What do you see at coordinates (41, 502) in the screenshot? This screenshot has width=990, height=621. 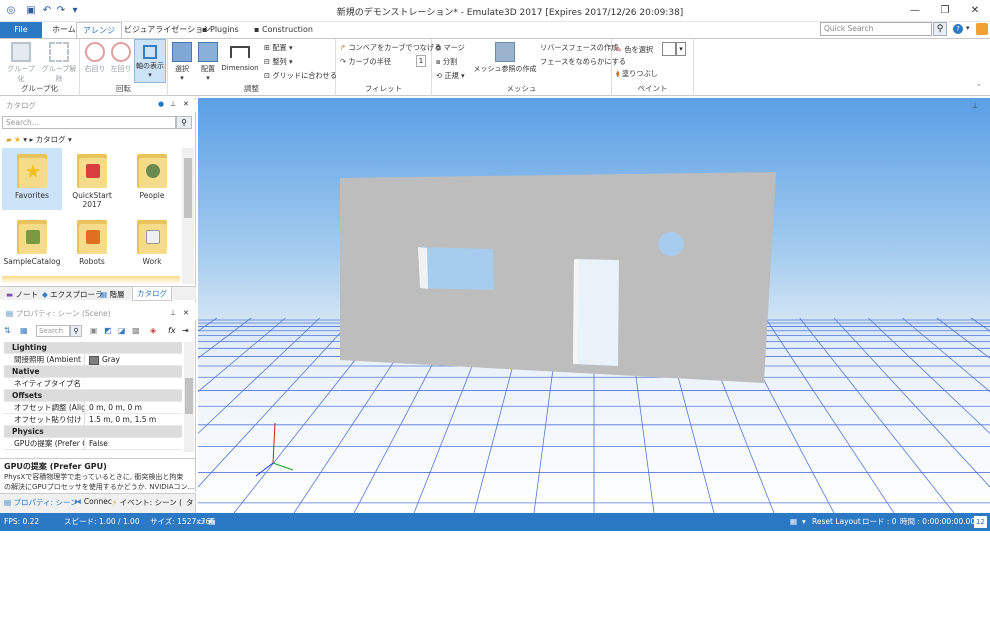 I see `tab-properties-scene: ▤ プロパティ: シーン` at bounding box center [41, 502].